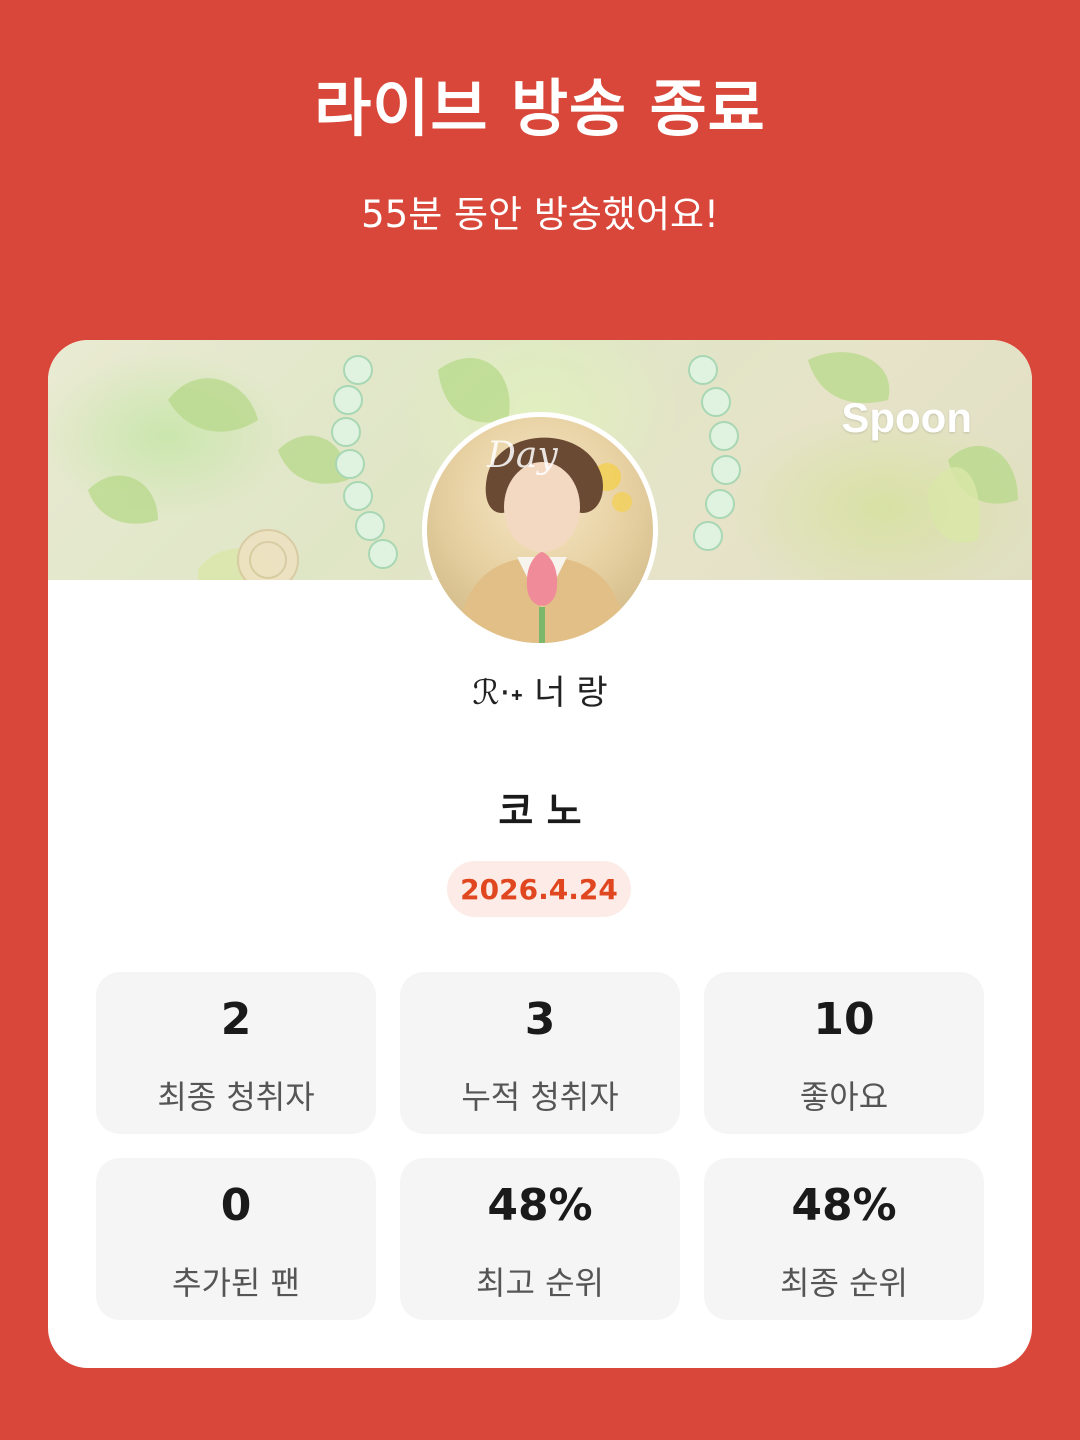 The height and width of the screenshot is (1440, 1080). What do you see at coordinates (844, 1097) in the screenshot?
I see `stat-label: 좋아요` at bounding box center [844, 1097].